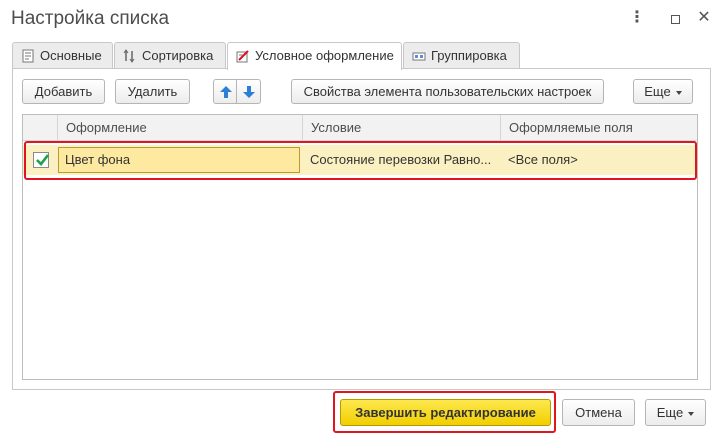 The height and width of the screenshot is (438, 722). Describe the element at coordinates (401, 128) in the screenshot. I see `column-header-condition: Условие` at that location.